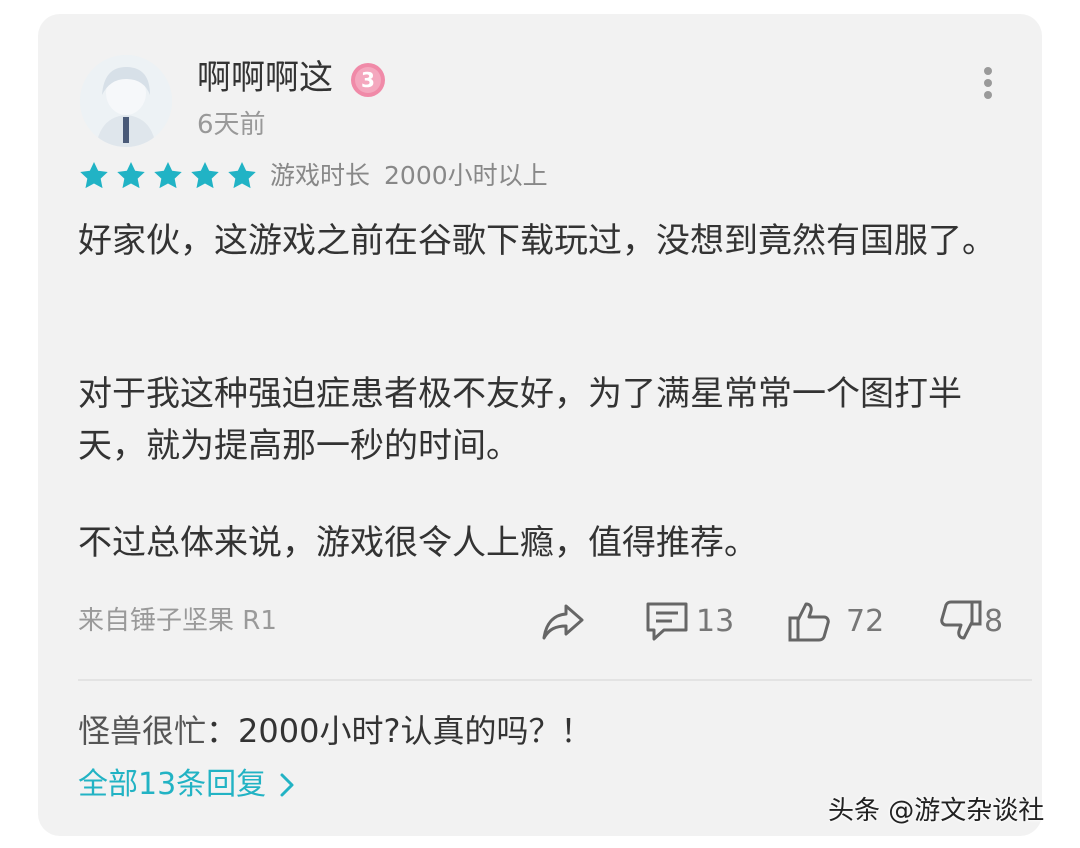  Describe the element at coordinates (142, 731) in the screenshot. I see `reply-author: 怪兽很忙` at that location.